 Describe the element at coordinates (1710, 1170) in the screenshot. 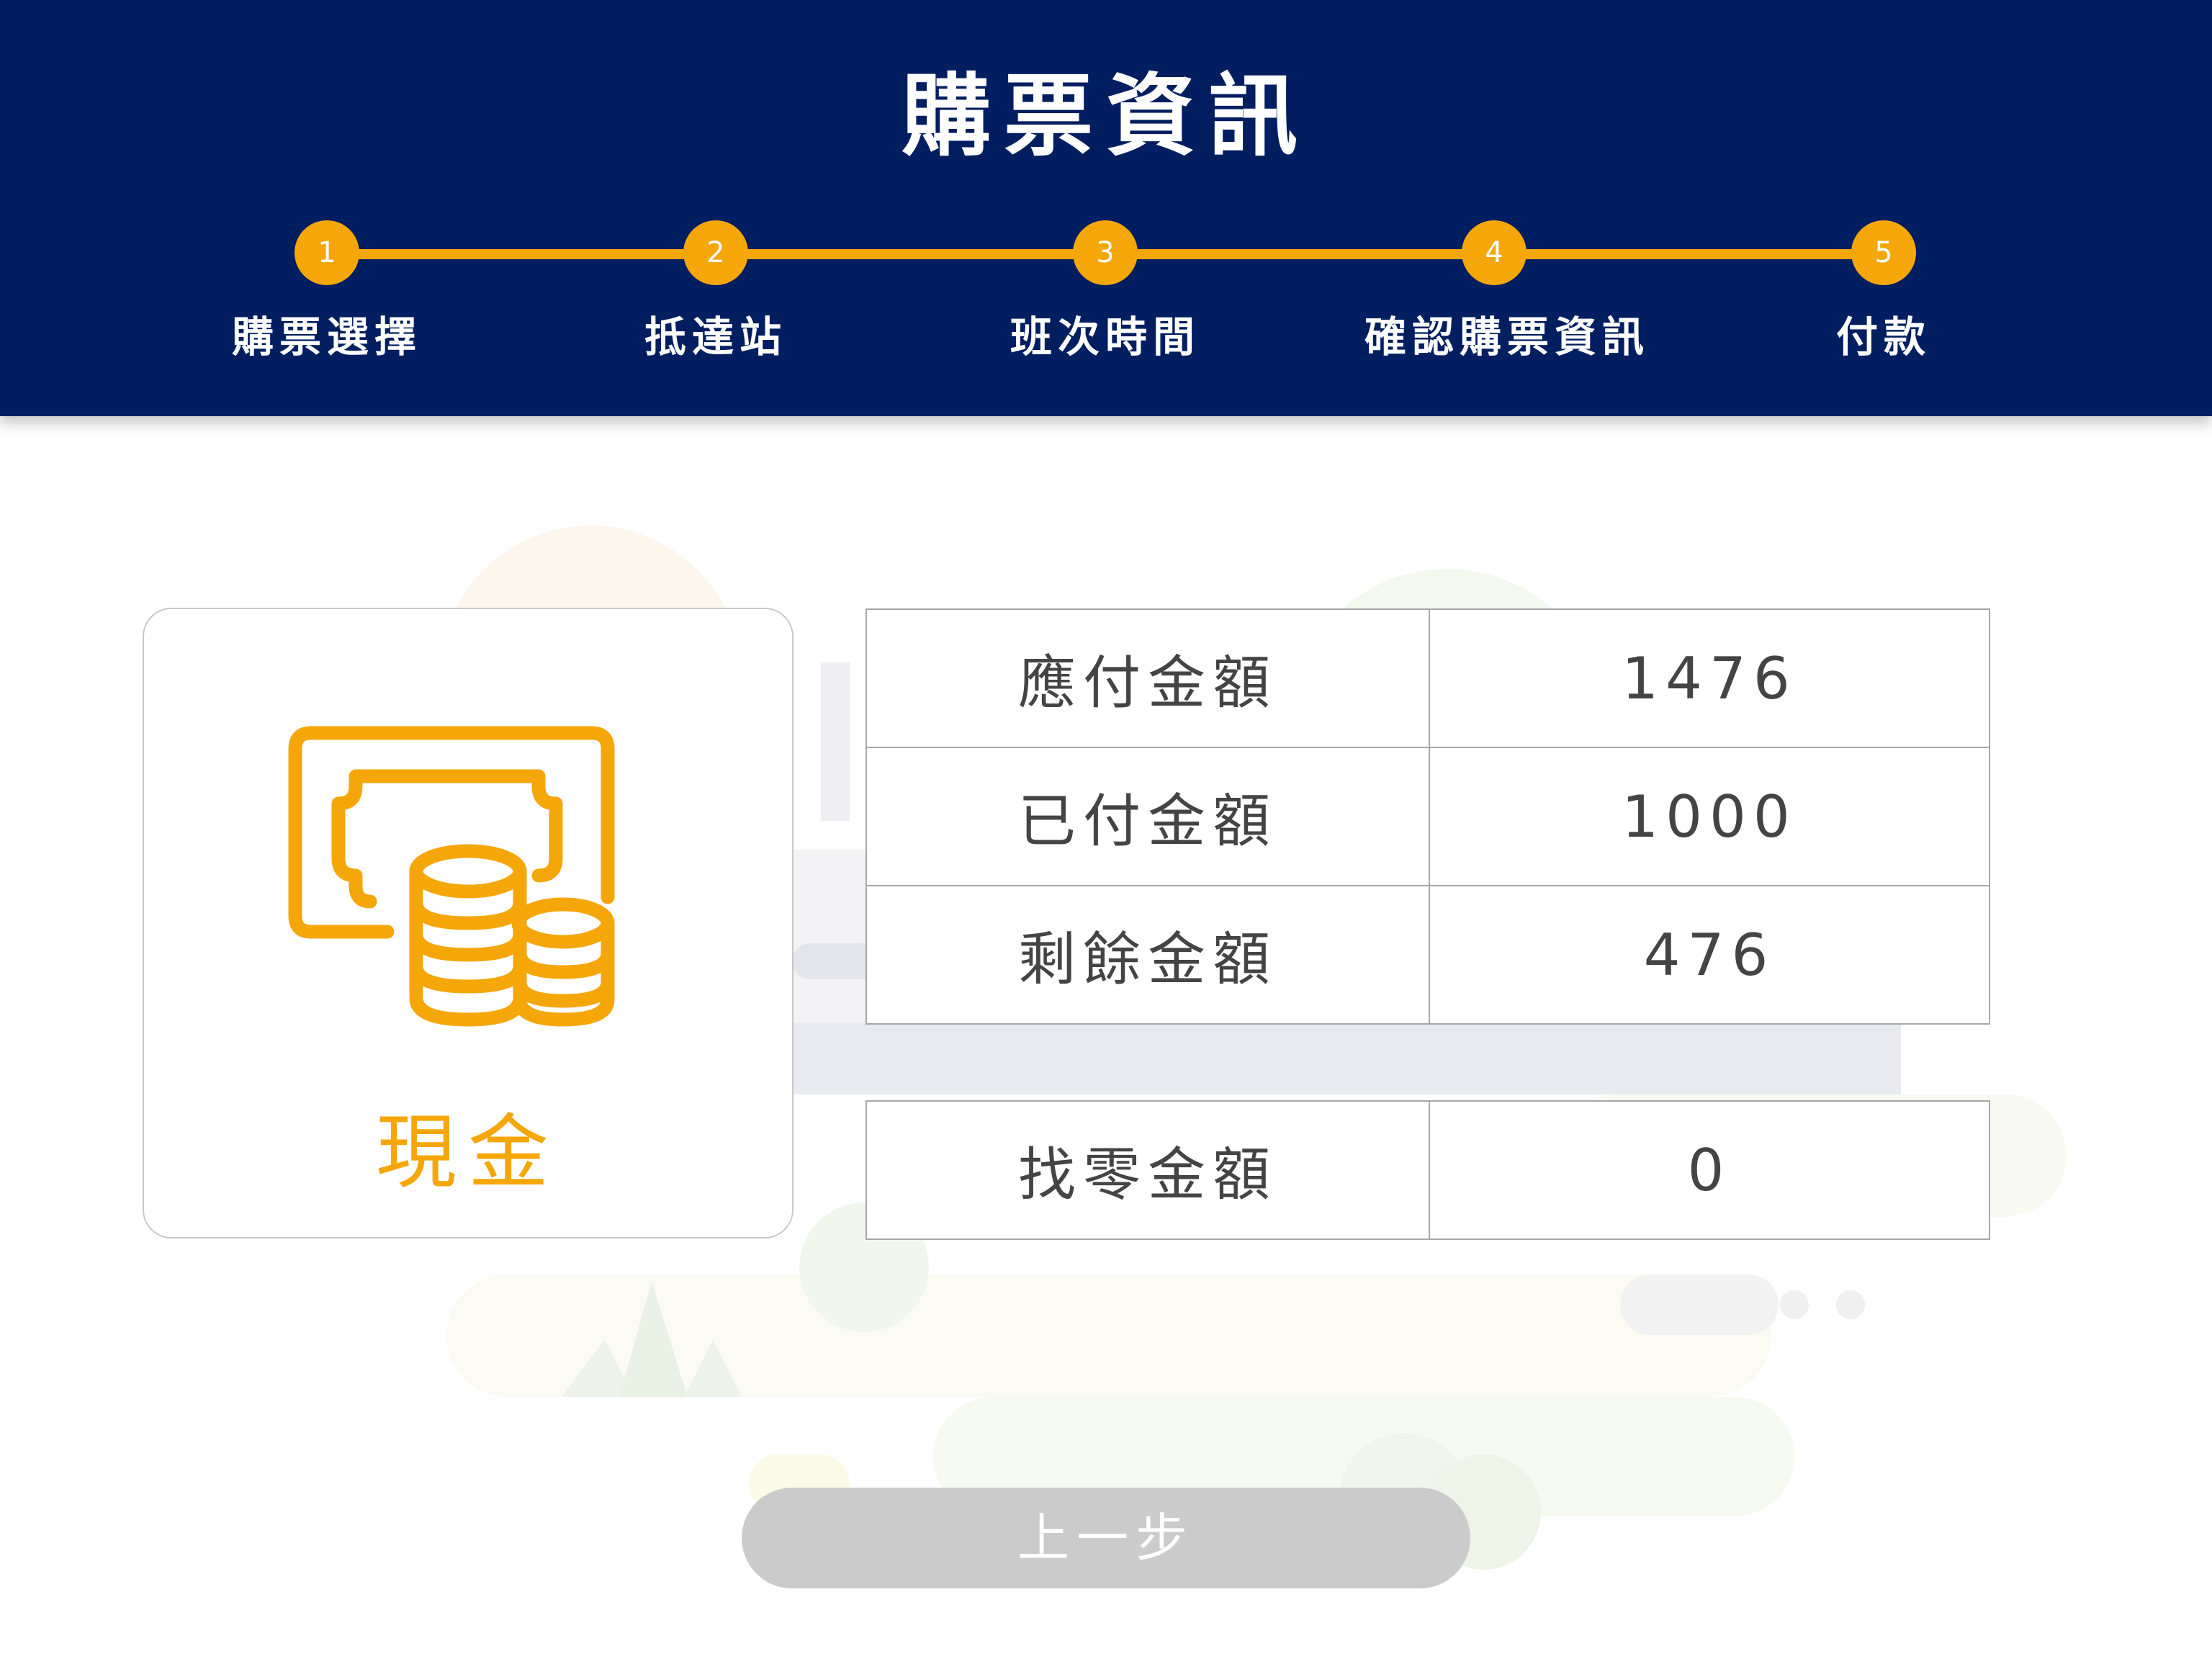

I see `change-value: 0` at that location.